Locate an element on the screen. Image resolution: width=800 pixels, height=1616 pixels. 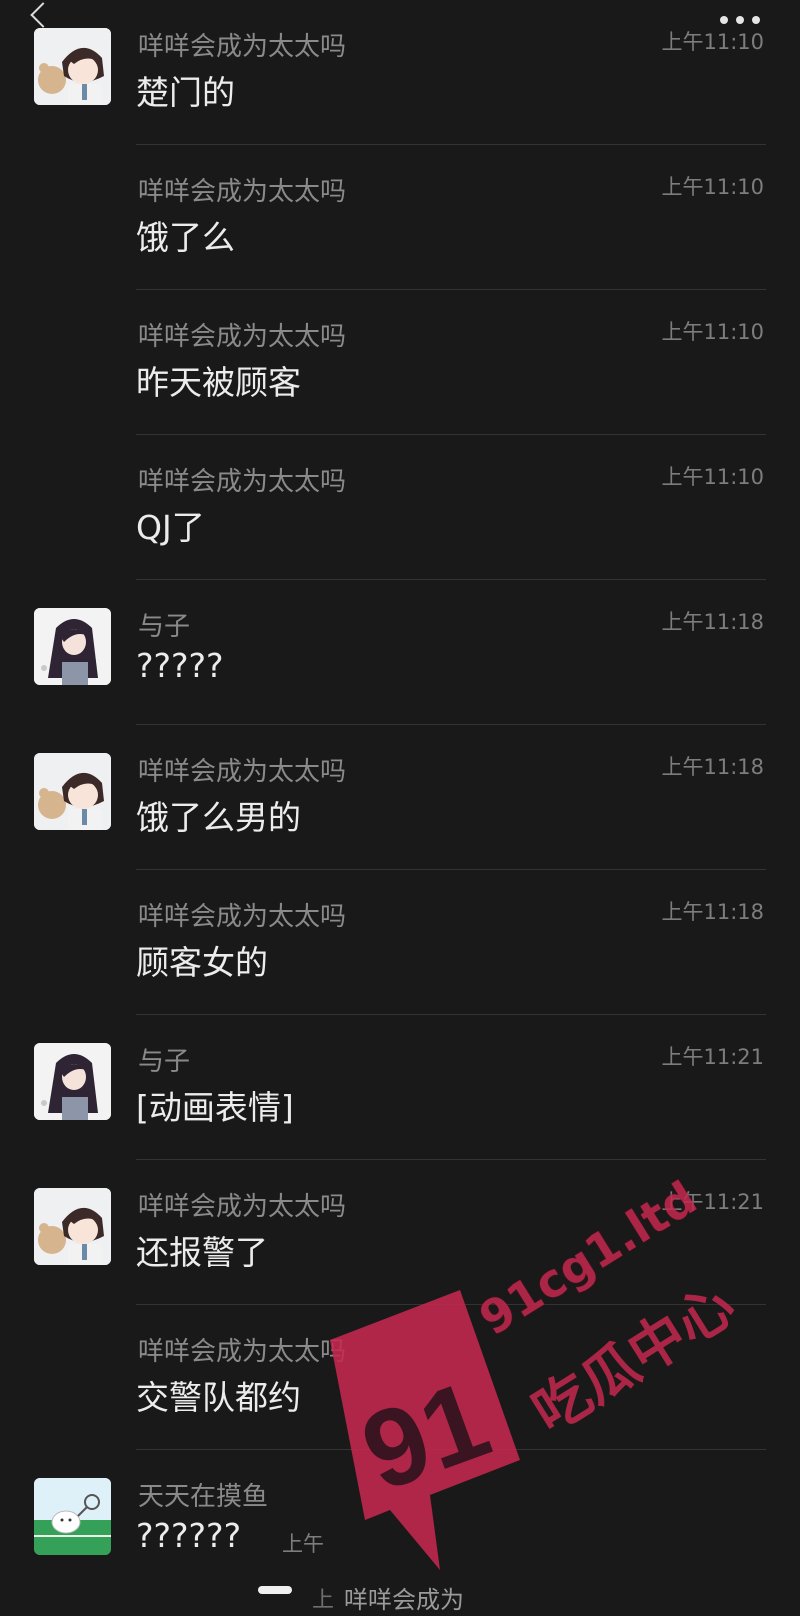
chat-message: 咩咩会成为太太吗 上午11:10 楚门的 is located at coordinates (400, 72).